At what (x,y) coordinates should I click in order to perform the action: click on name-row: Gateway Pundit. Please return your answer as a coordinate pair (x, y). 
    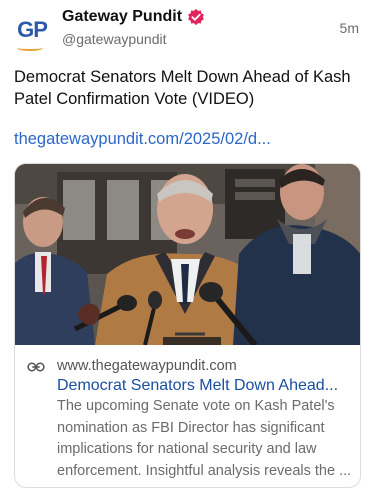
    Looking at the image, I should click on (133, 17).